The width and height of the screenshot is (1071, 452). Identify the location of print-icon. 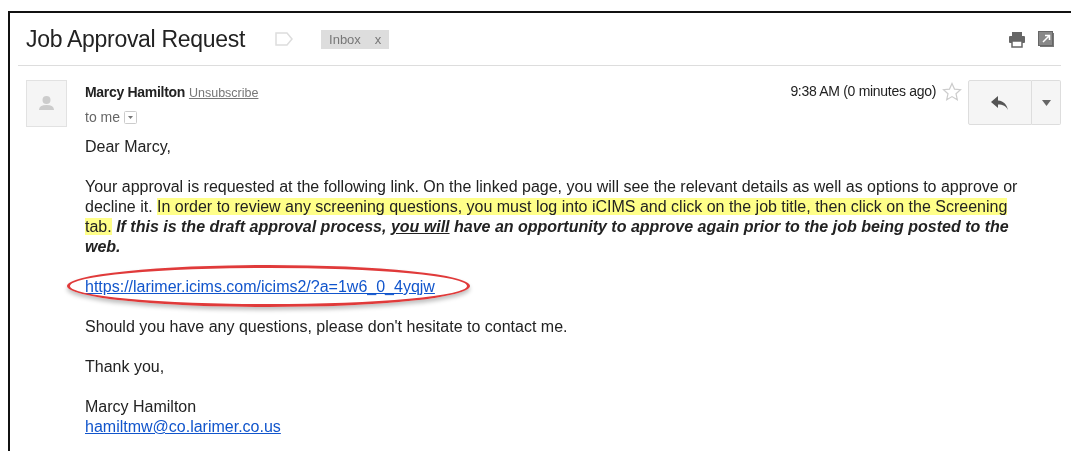
(1017, 39).